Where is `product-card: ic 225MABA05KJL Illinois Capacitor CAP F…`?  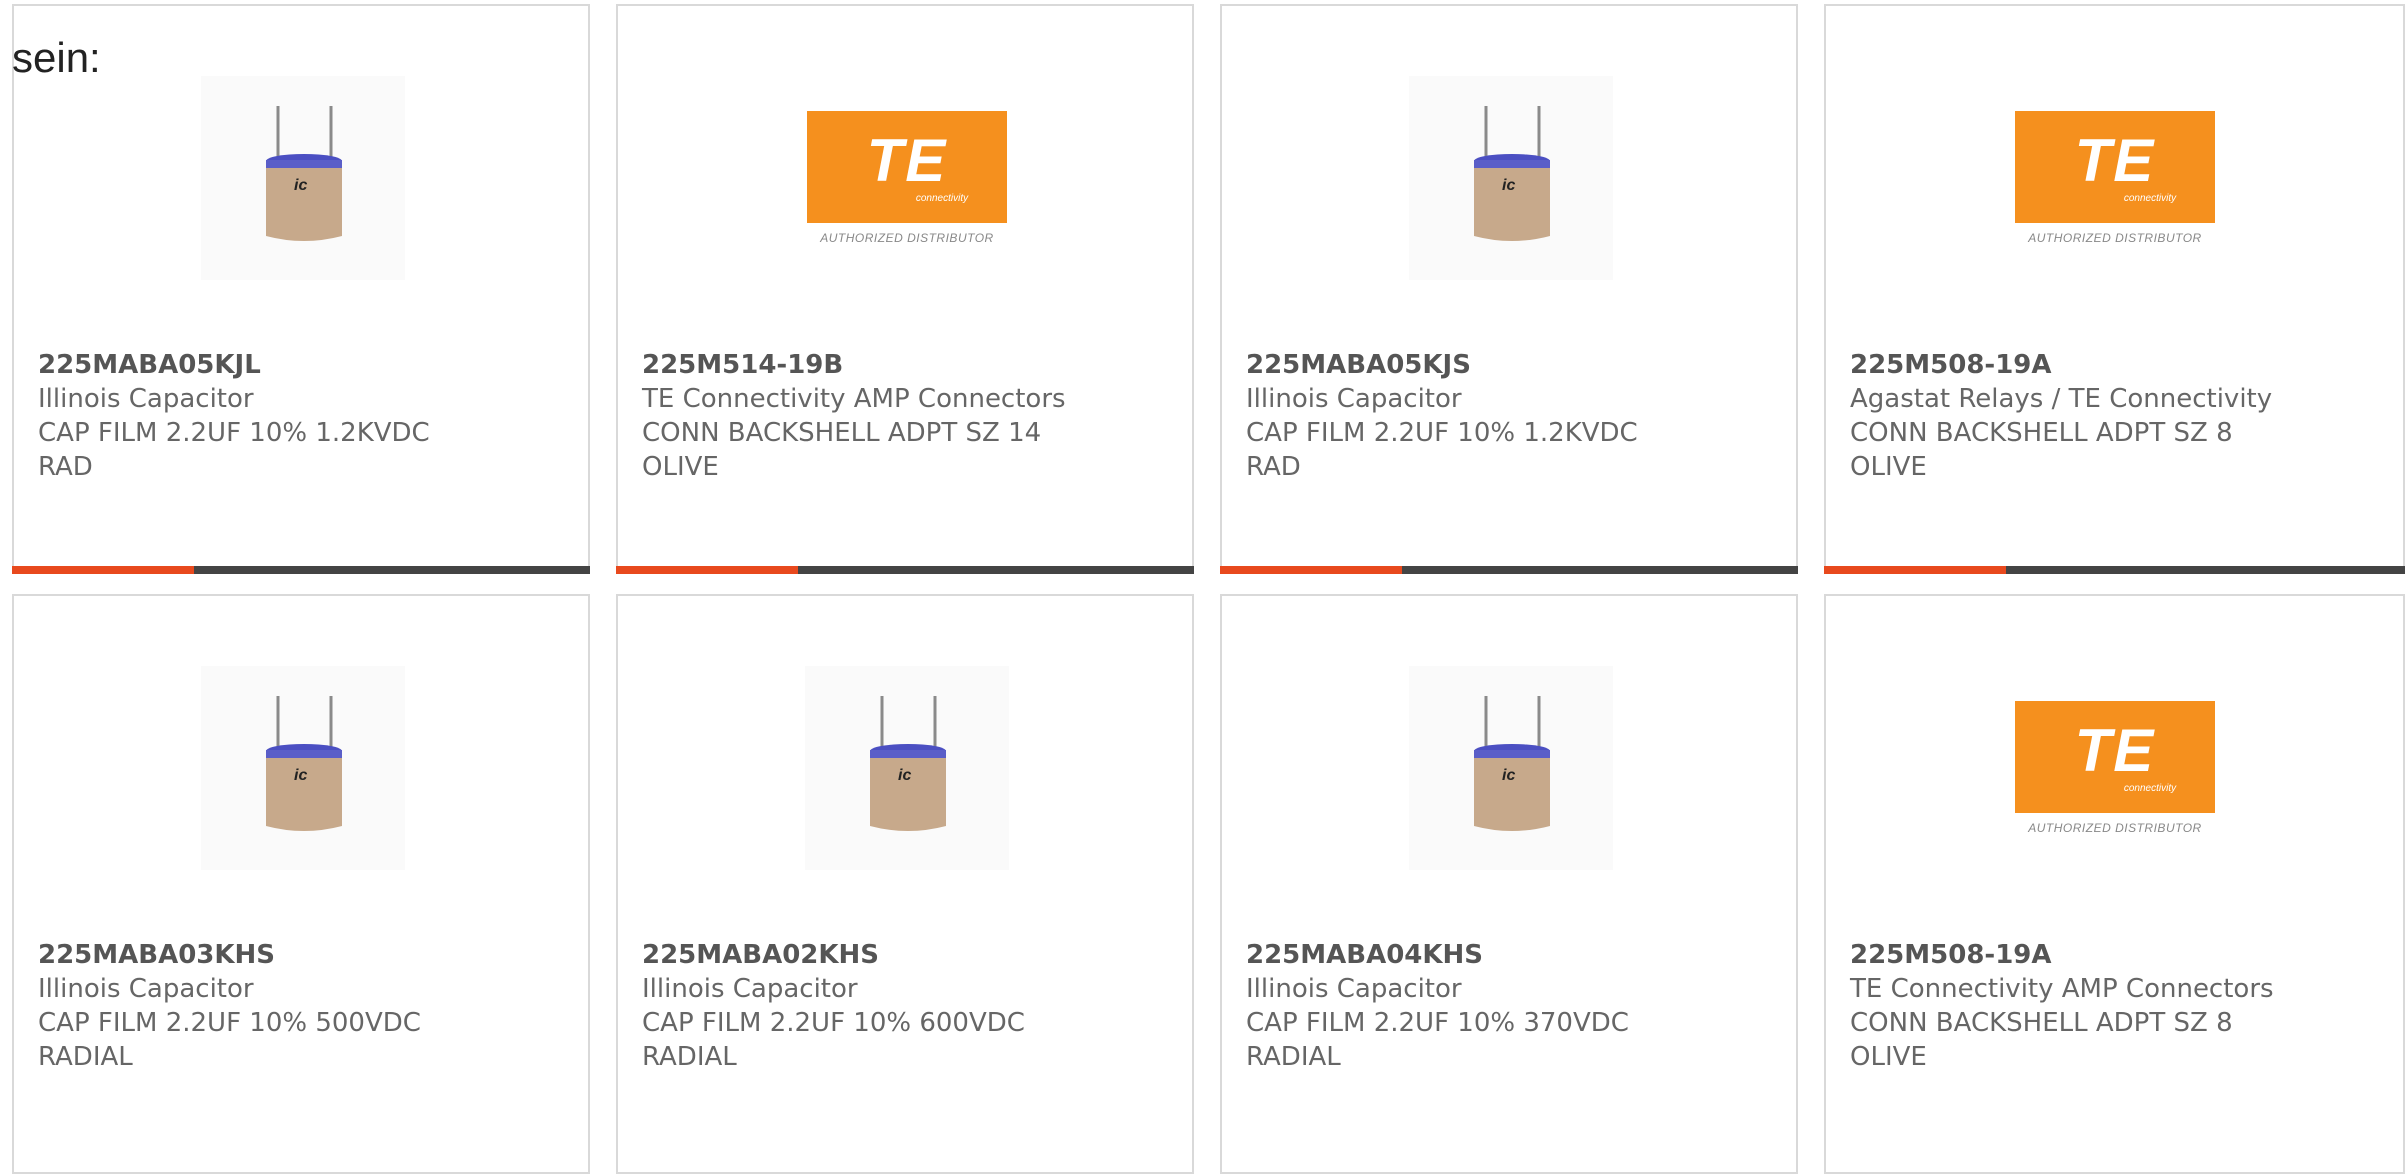 product-card: ic 225MABA05KJL Illinois Capacitor CAP F… is located at coordinates (301, 289).